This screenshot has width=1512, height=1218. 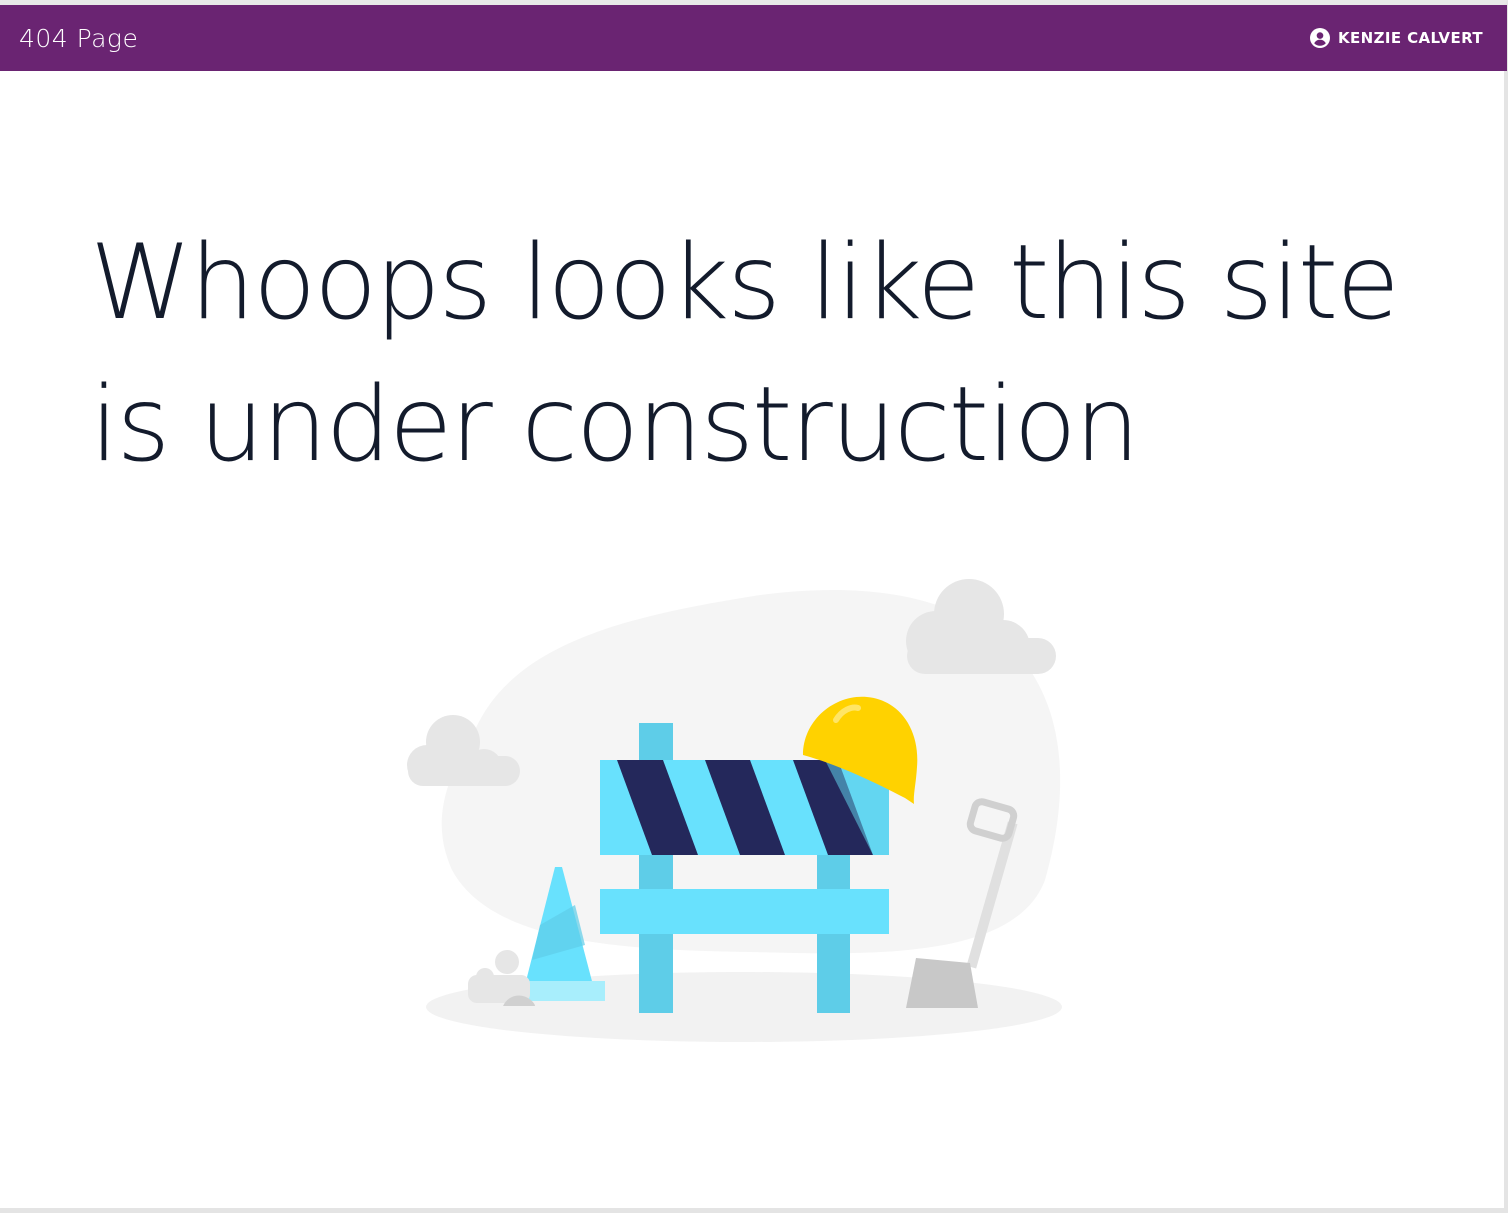 I want to click on account-circle-icon, so click(x=1319, y=38).